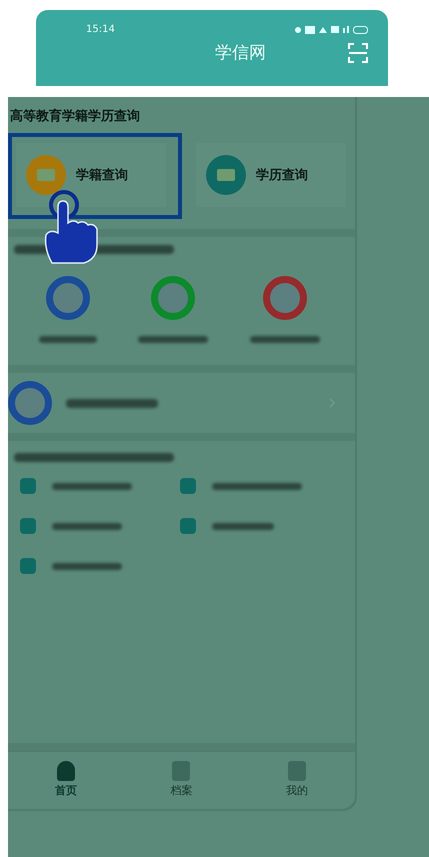 The height and width of the screenshot is (857, 429). Describe the element at coordinates (297, 779) in the screenshot. I see `nav-tab: 我的` at that location.